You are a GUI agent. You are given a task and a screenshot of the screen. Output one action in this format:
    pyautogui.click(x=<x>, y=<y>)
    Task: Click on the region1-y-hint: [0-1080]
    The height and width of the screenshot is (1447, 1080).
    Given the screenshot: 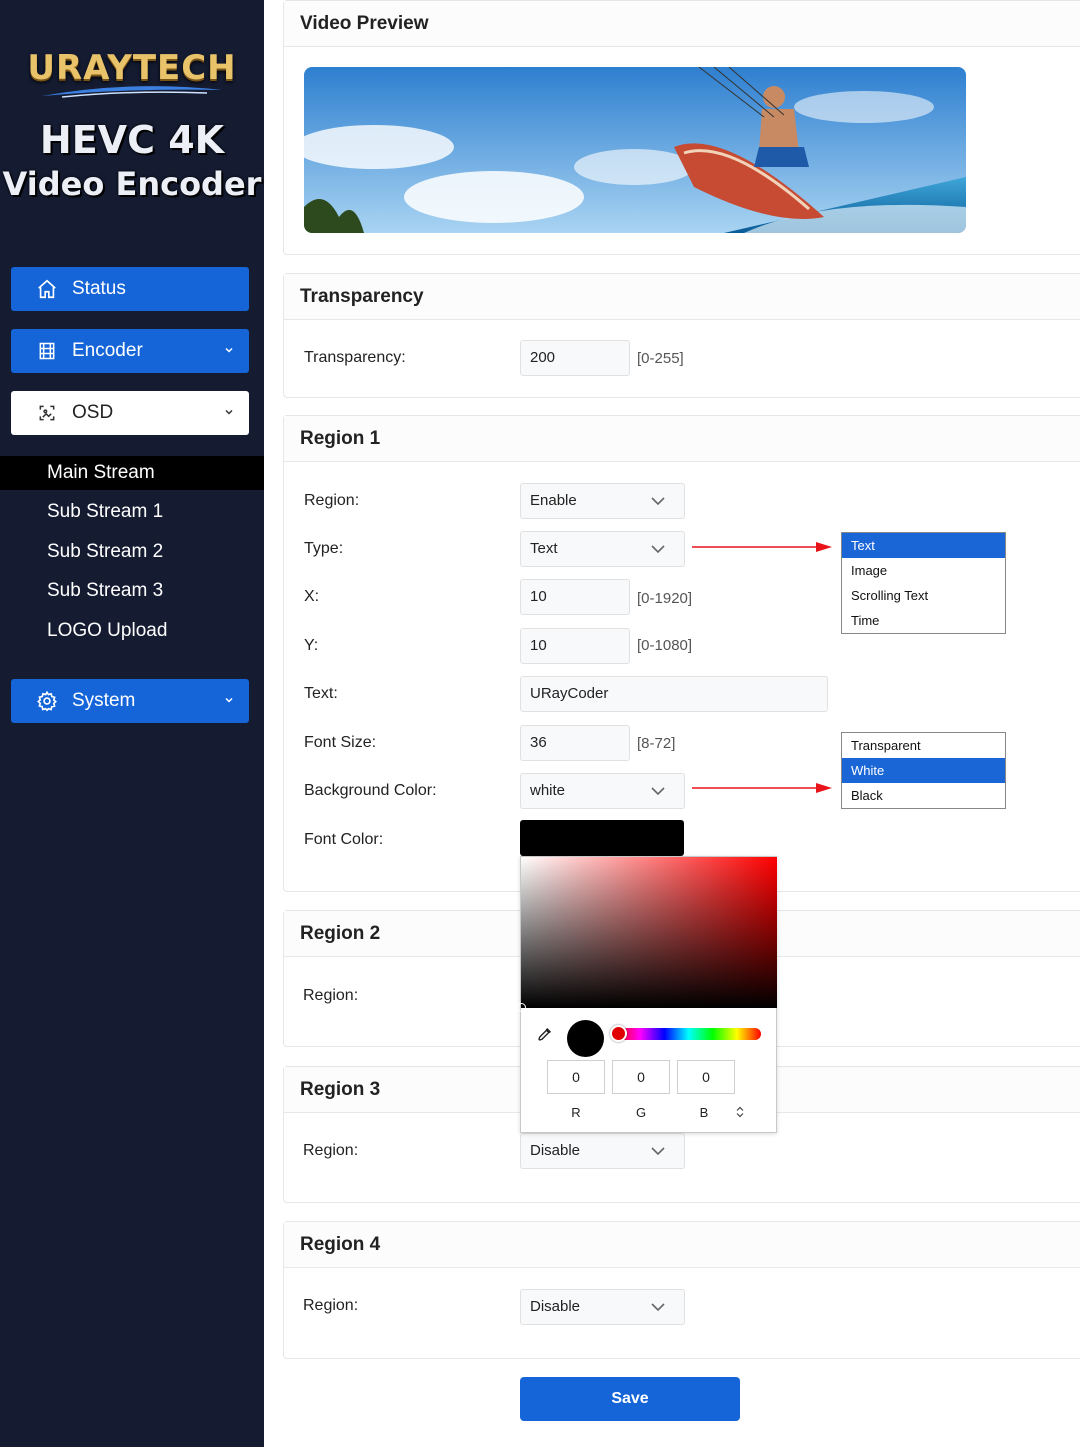 What is the action you would take?
    pyautogui.click(x=665, y=645)
    